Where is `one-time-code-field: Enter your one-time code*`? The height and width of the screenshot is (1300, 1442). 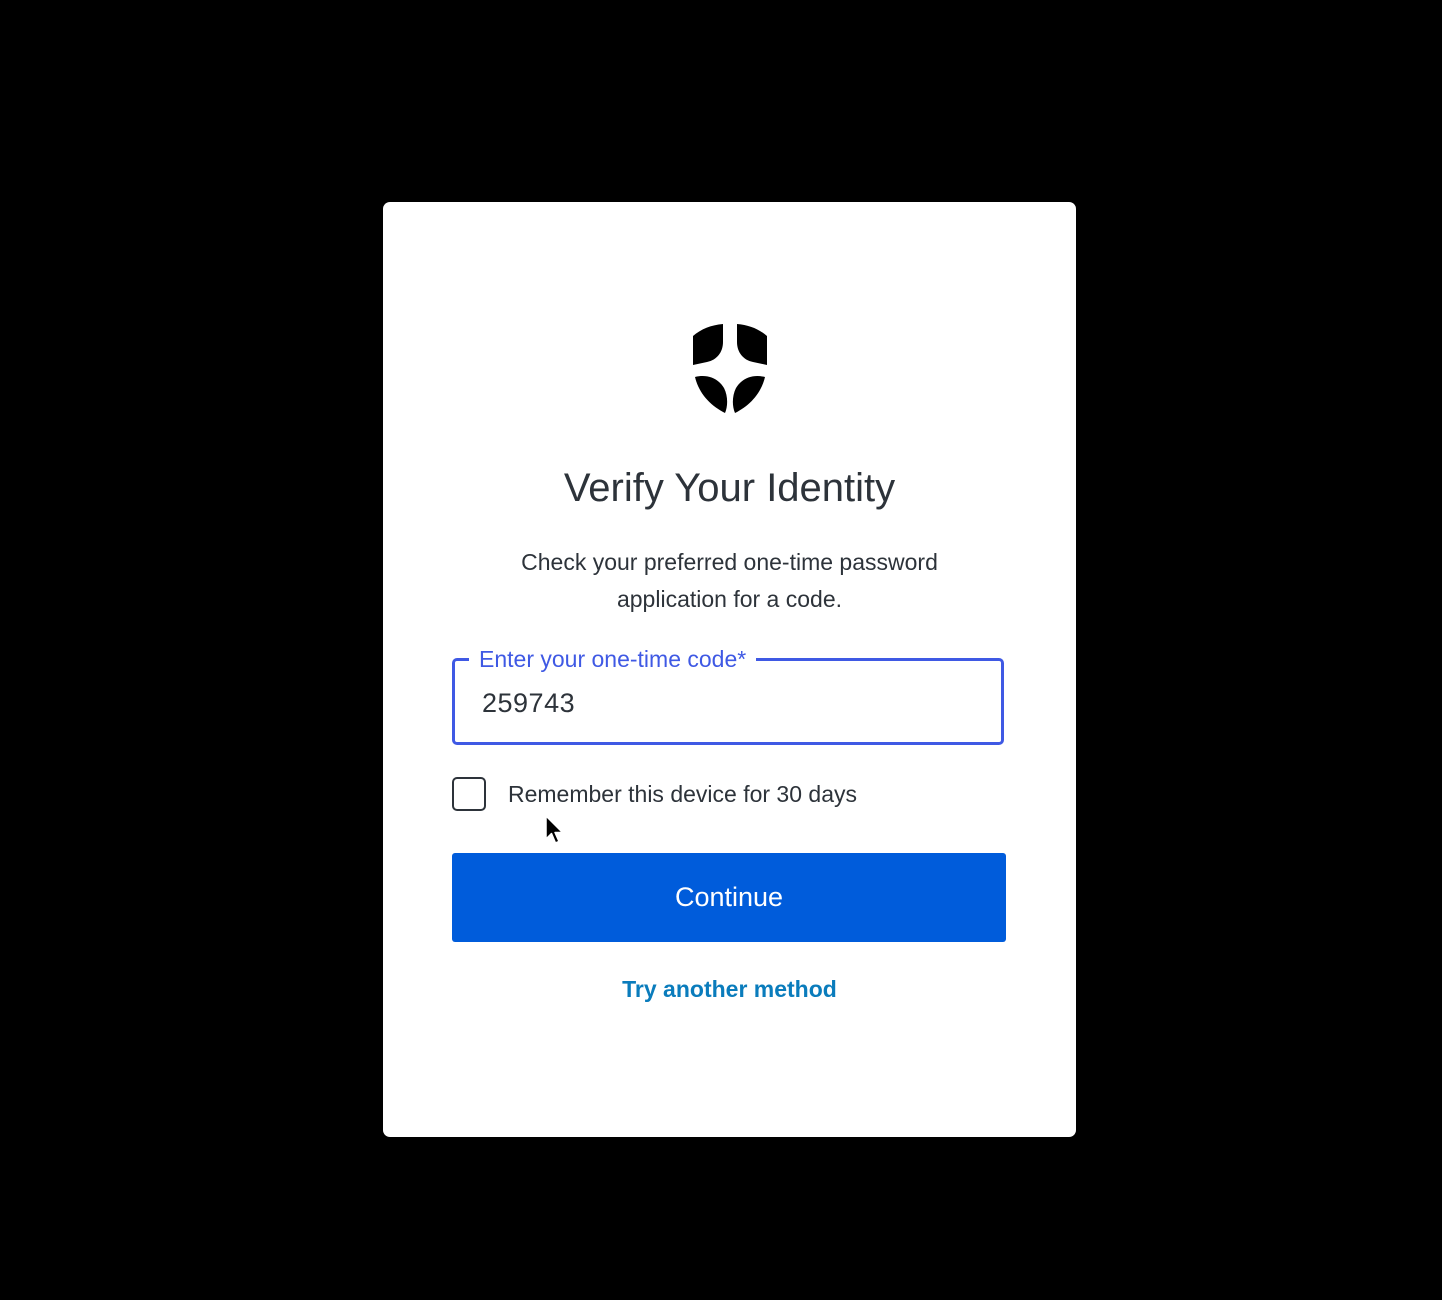 one-time-code-field: Enter your one-time code* is located at coordinates (728, 694).